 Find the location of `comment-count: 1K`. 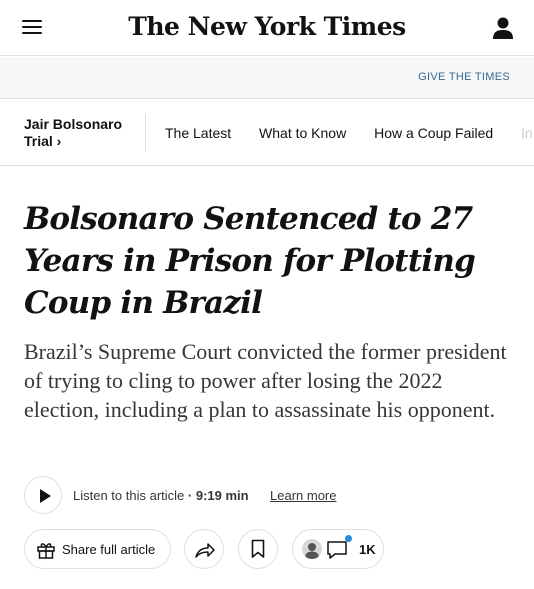

comment-count: 1K is located at coordinates (367, 549).